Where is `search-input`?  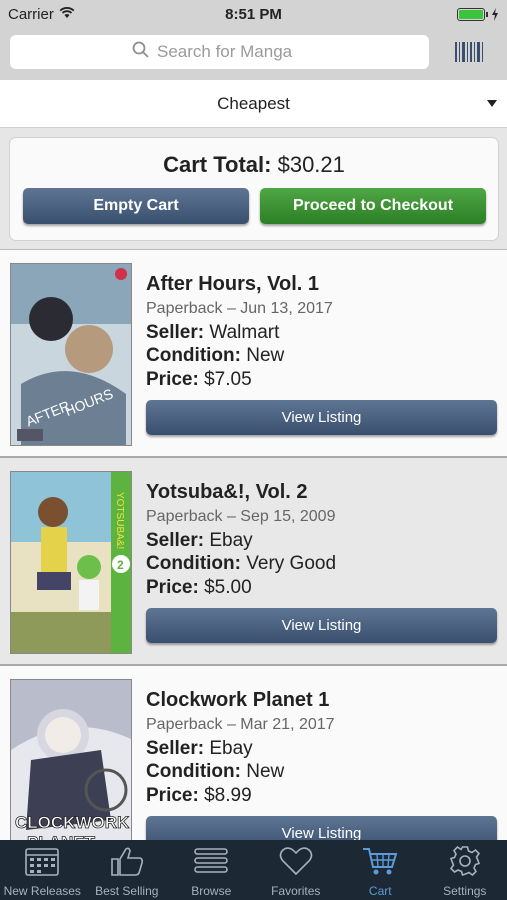
search-input is located at coordinates (232, 52).